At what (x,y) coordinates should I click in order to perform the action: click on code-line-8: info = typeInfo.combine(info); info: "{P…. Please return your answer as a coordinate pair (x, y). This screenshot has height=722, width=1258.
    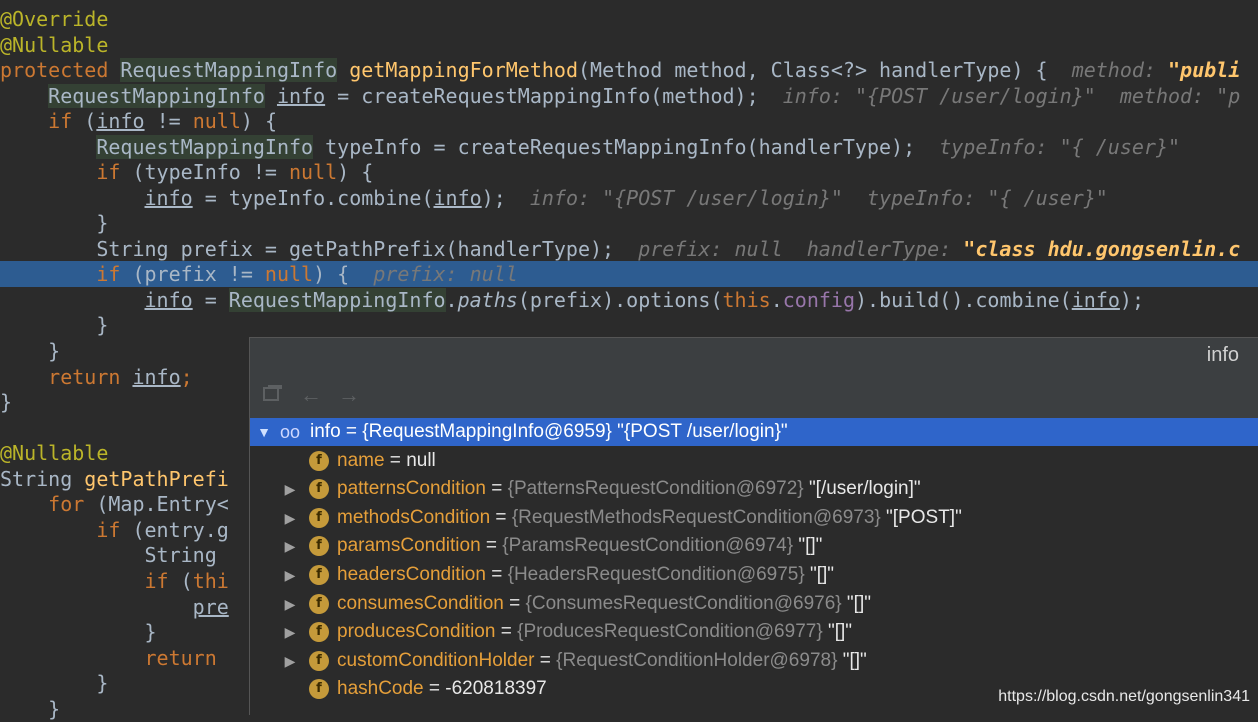
    Looking at the image, I should click on (629, 198).